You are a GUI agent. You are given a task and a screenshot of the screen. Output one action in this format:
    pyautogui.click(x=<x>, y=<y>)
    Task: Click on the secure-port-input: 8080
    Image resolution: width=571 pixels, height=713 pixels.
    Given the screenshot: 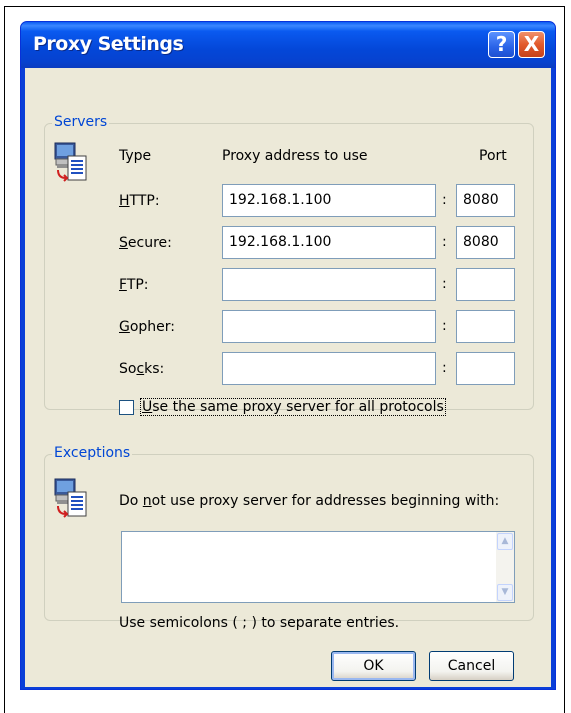 What is the action you would take?
    pyautogui.click(x=485, y=242)
    